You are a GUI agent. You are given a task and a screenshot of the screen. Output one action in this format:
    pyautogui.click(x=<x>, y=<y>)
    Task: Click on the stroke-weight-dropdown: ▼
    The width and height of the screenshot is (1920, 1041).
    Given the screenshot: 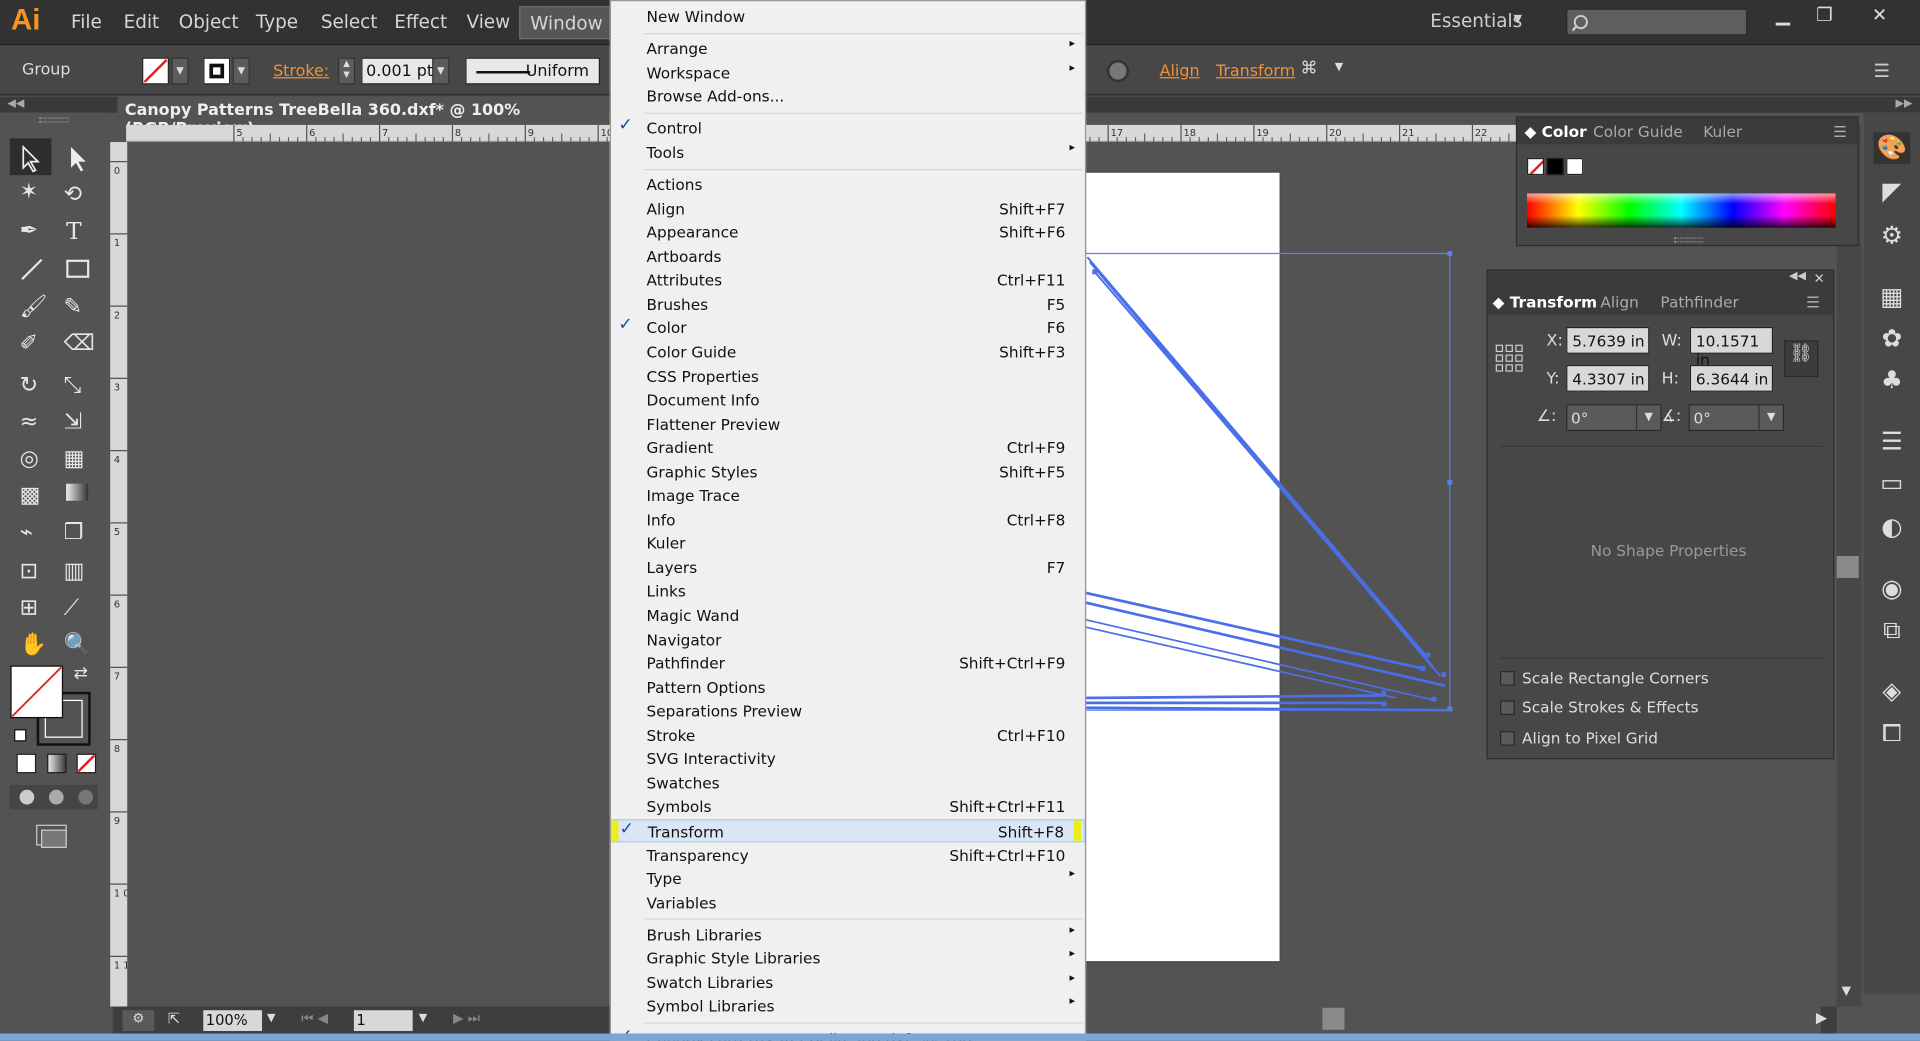 What is the action you would take?
    pyautogui.click(x=441, y=71)
    